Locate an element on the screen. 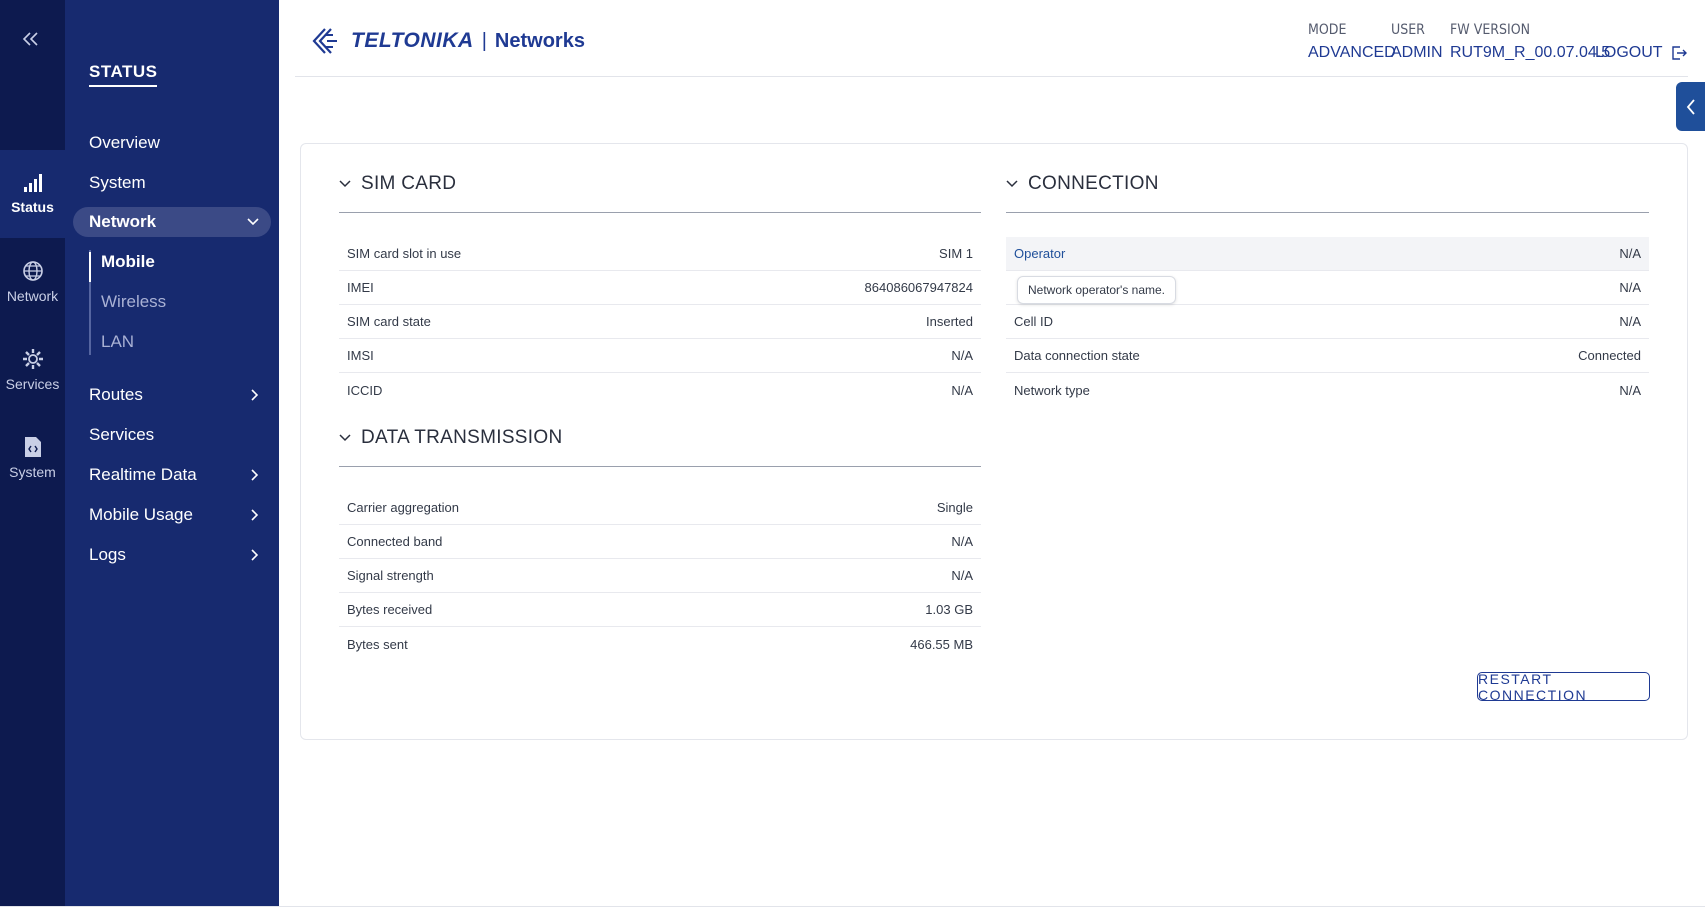 Image resolution: width=1705 pixels, height=922 pixels. row-label: Cell ID is located at coordinates (1034, 321).